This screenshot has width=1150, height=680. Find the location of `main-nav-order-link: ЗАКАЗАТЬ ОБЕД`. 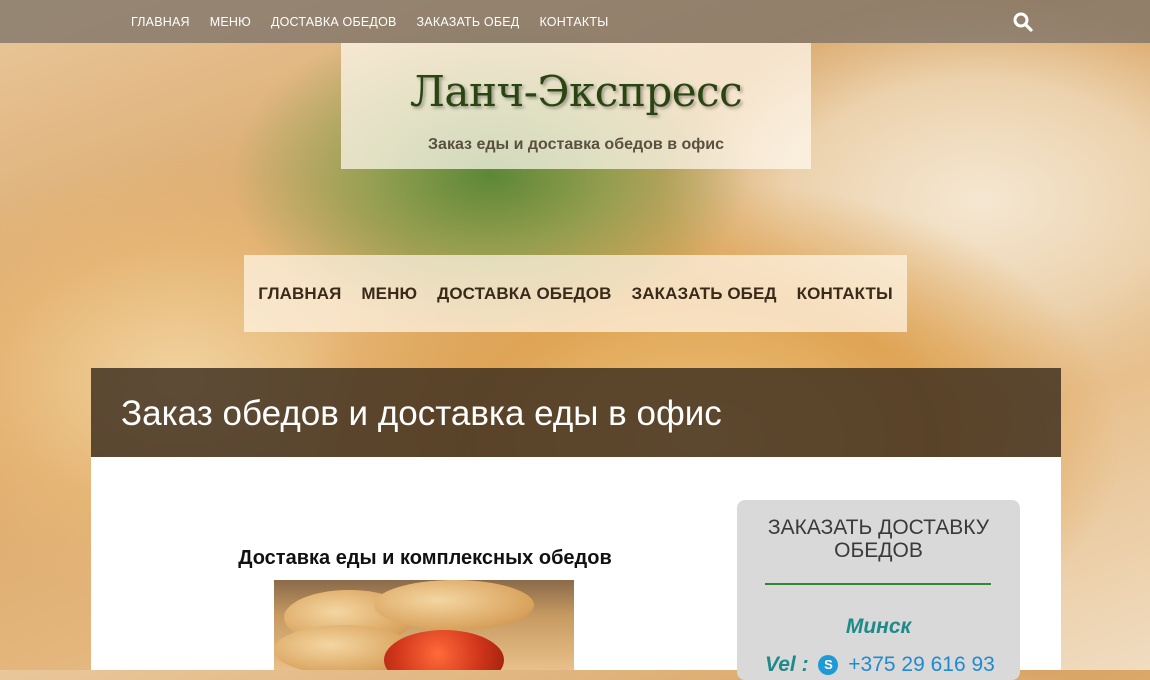

main-nav-order-link: ЗАКАЗАТЬ ОБЕД is located at coordinates (703, 294).